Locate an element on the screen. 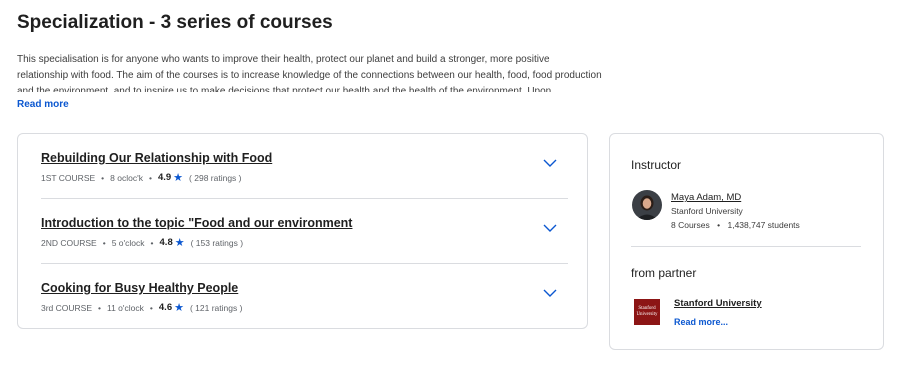 The image size is (900, 367). instructor-heading: Instructor is located at coordinates (656, 165).